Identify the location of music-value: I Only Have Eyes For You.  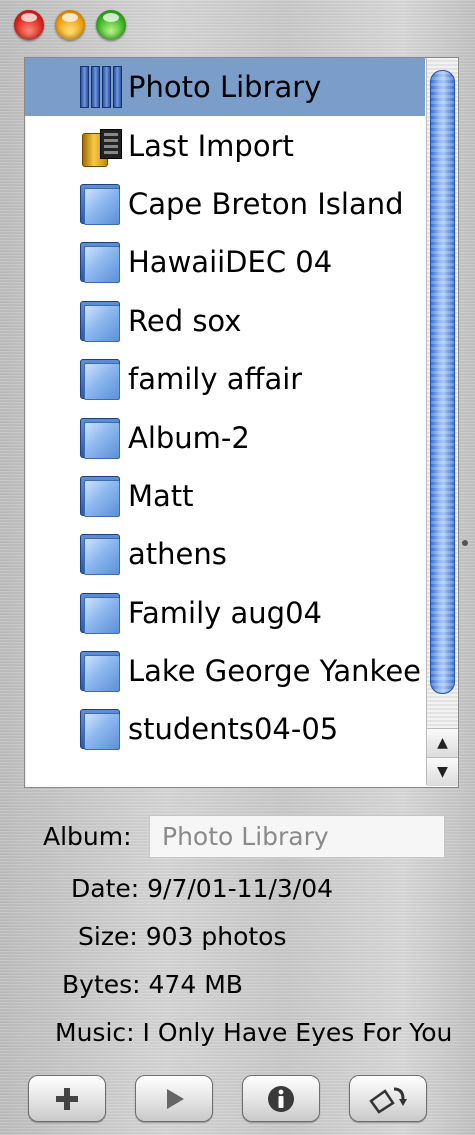
(297, 1032).